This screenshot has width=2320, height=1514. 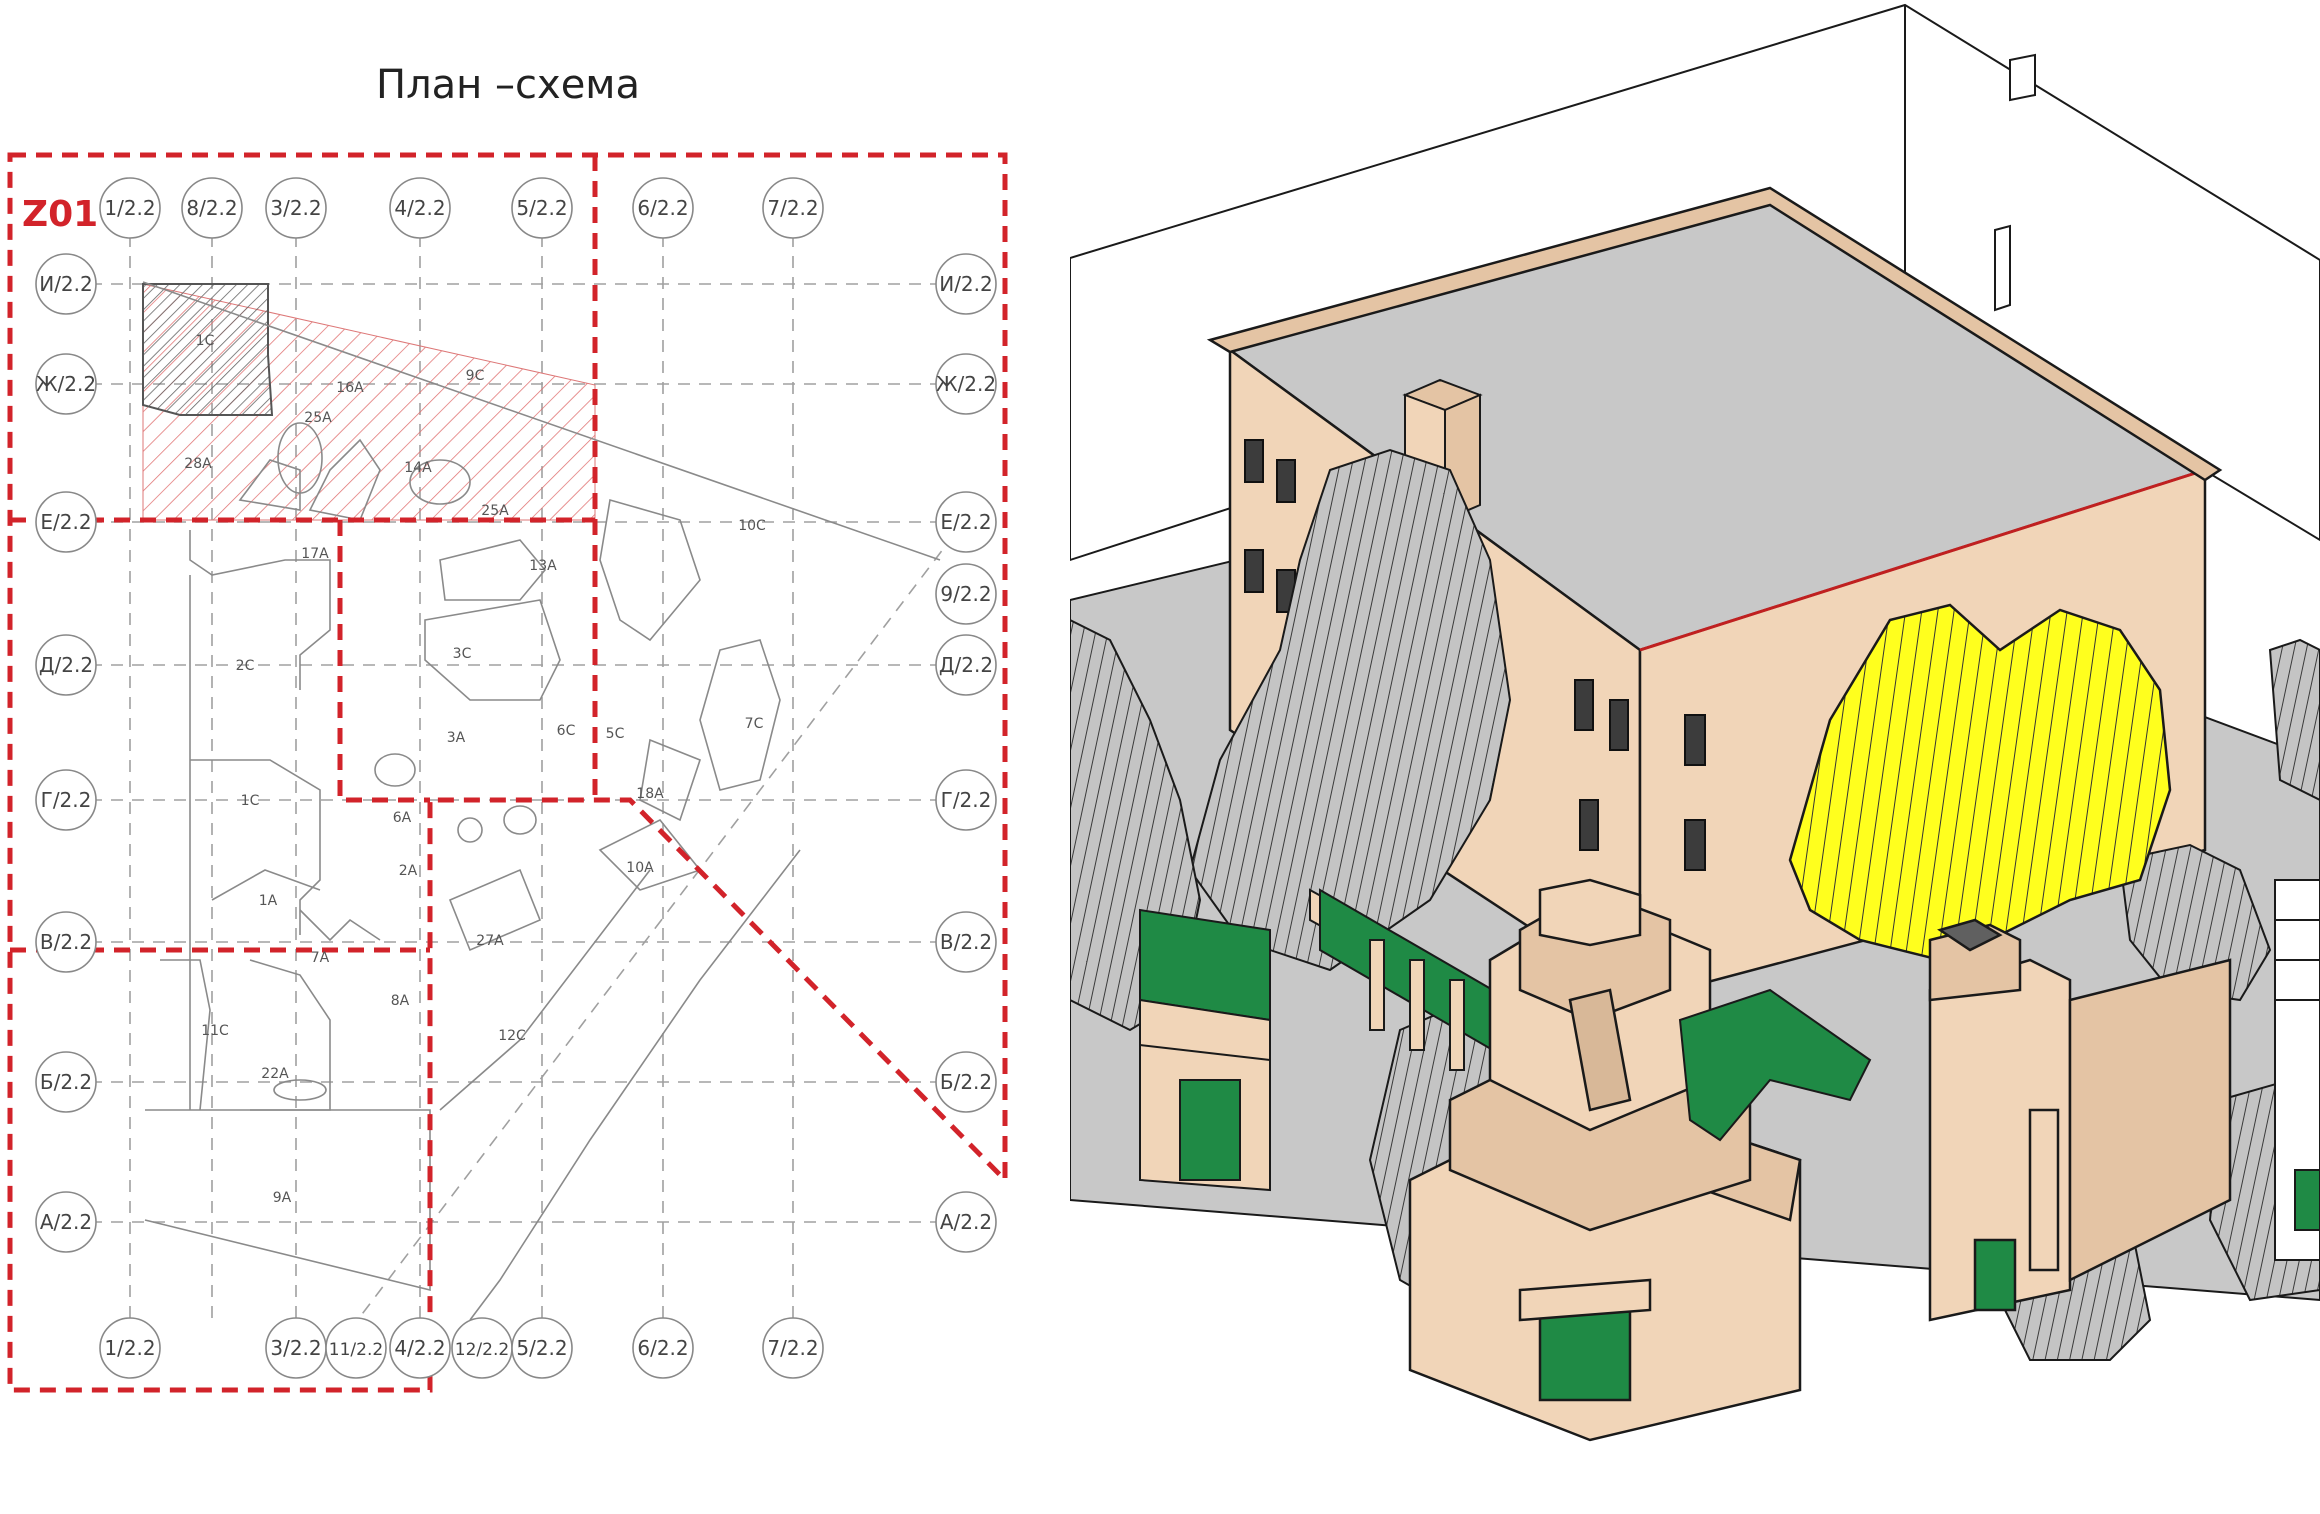 I want to click on axis-label-right: Е/2.2, so click(x=965, y=522).